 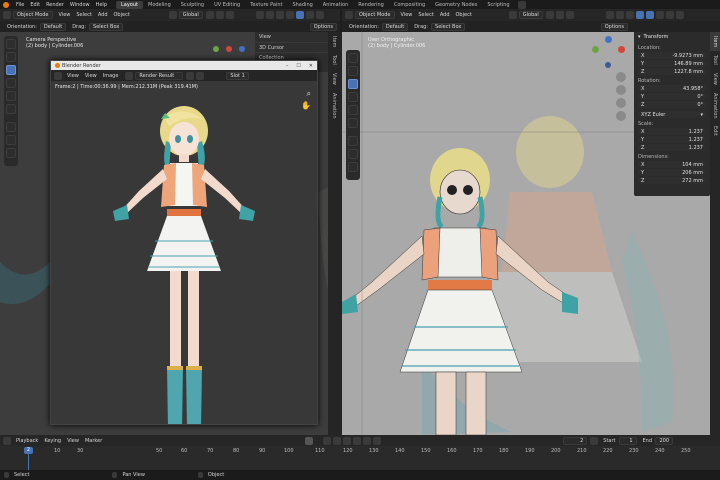 I want to click on menu-render: Render, so click(x=55, y=5).